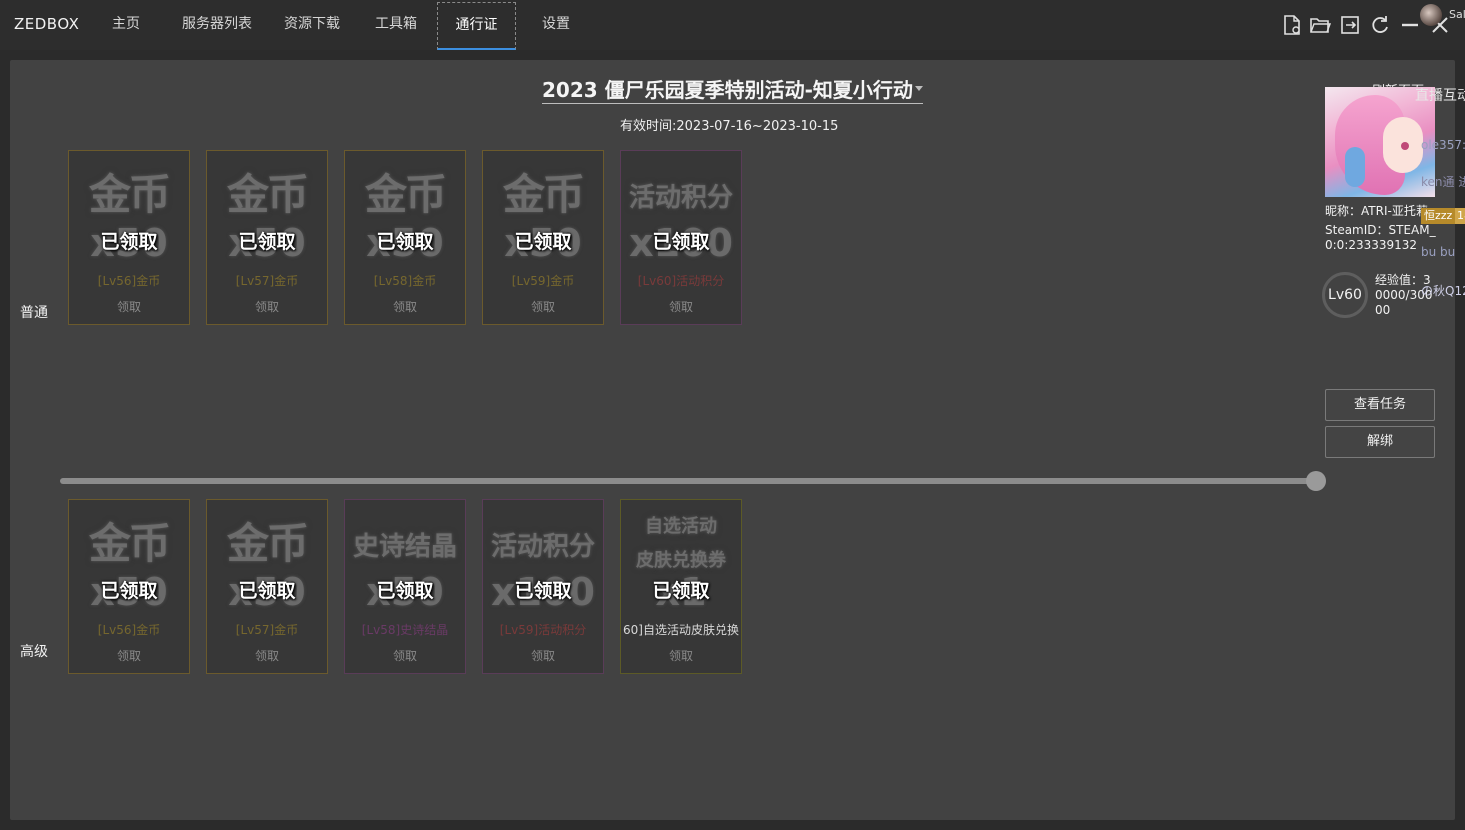 This screenshot has width=1465, height=830. What do you see at coordinates (681, 281) in the screenshot?
I see `reward-desc: [Lv60]活动积分` at bounding box center [681, 281].